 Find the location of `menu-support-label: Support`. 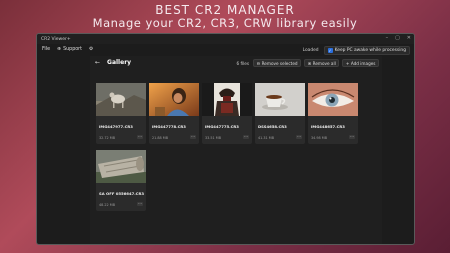

menu-support-label: Support is located at coordinates (73, 49).